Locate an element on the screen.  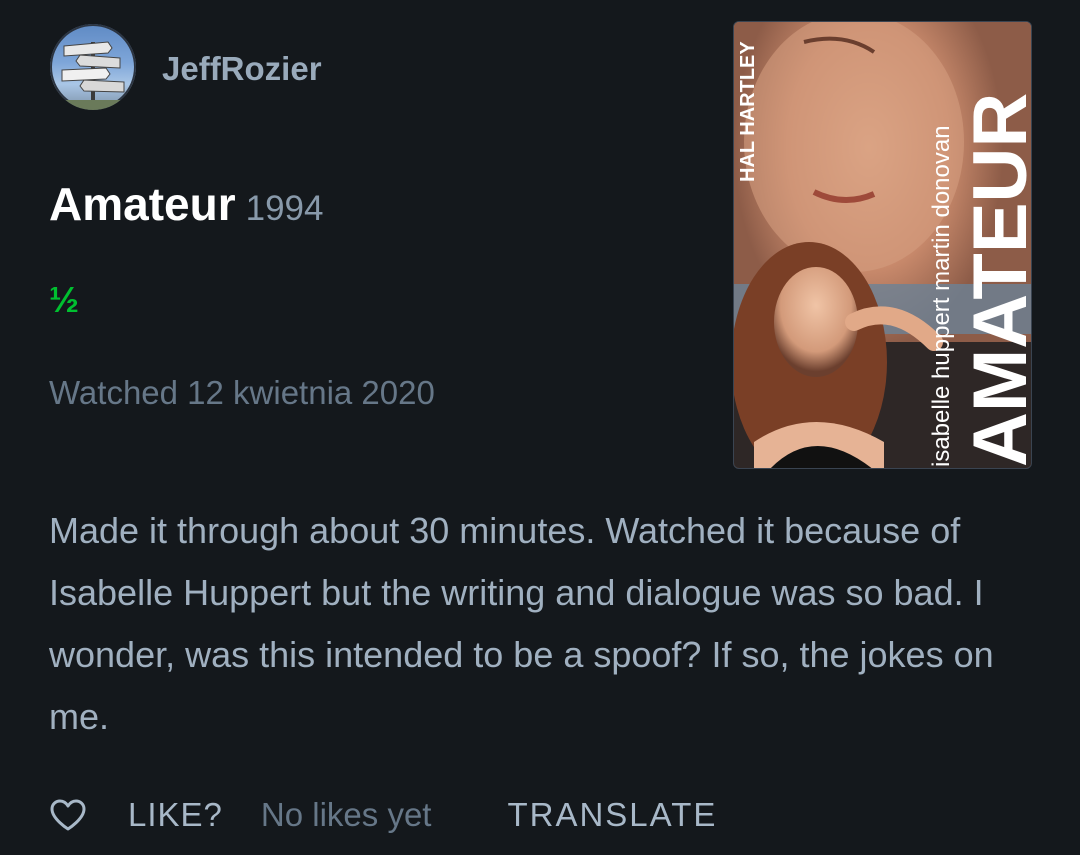
username: JeffRozier is located at coordinates (242, 69).